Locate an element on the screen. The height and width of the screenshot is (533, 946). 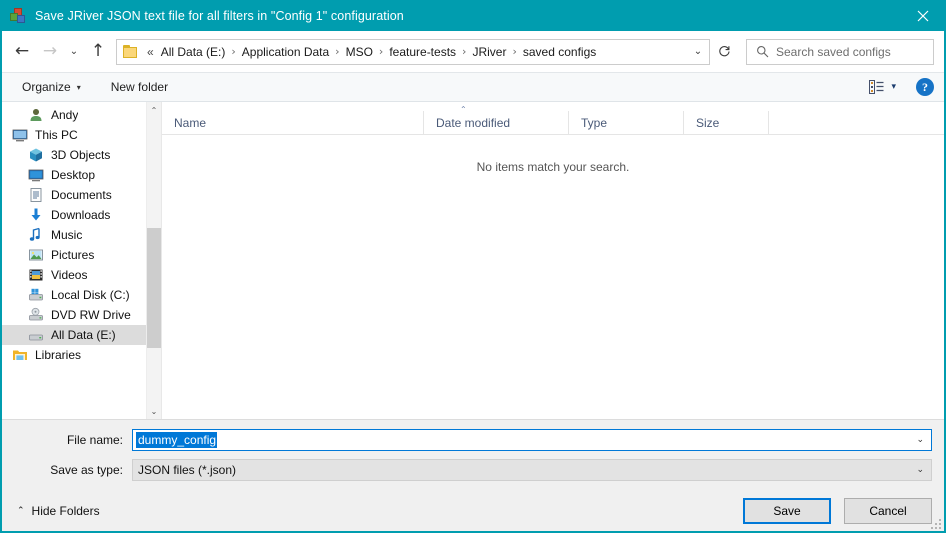
jriver-blocks-icon is located at coordinates (18, 15).